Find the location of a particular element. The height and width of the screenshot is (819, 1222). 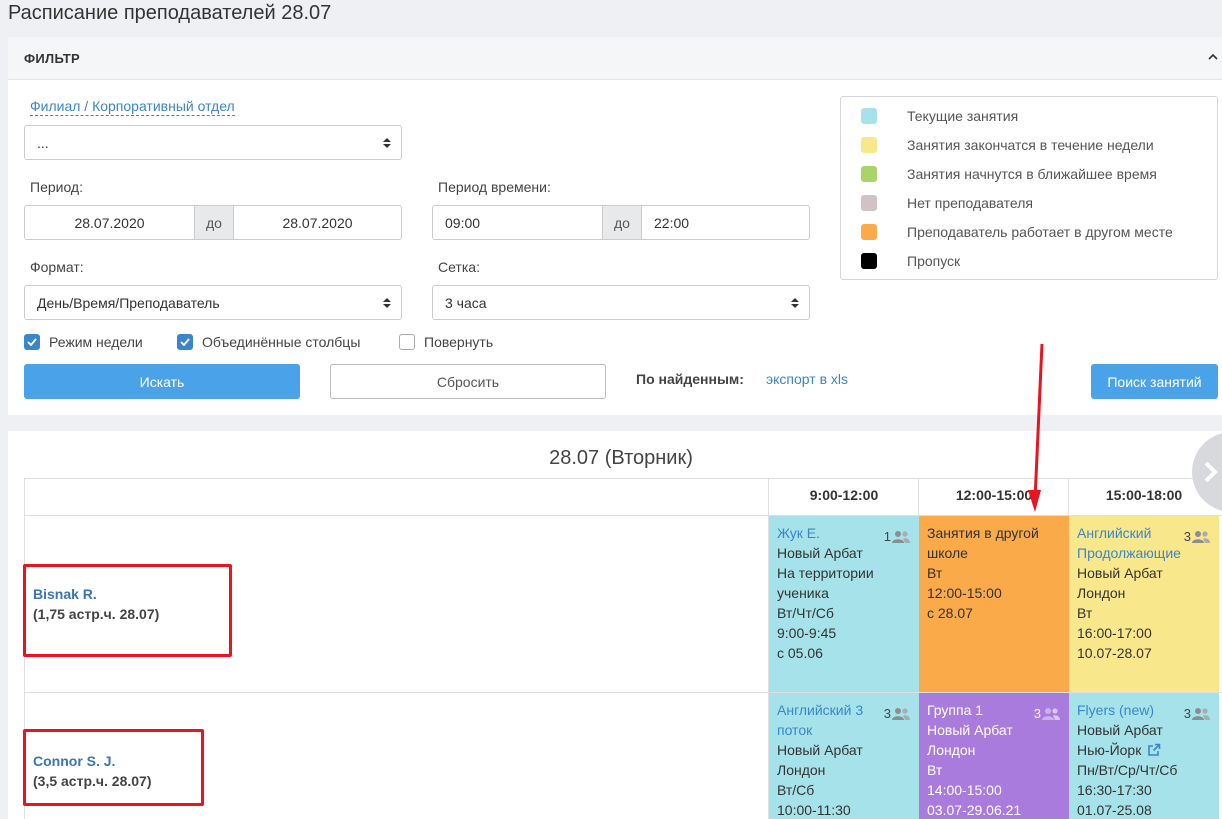

rotate-checkbox: Повернуть is located at coordinates (446, 342).